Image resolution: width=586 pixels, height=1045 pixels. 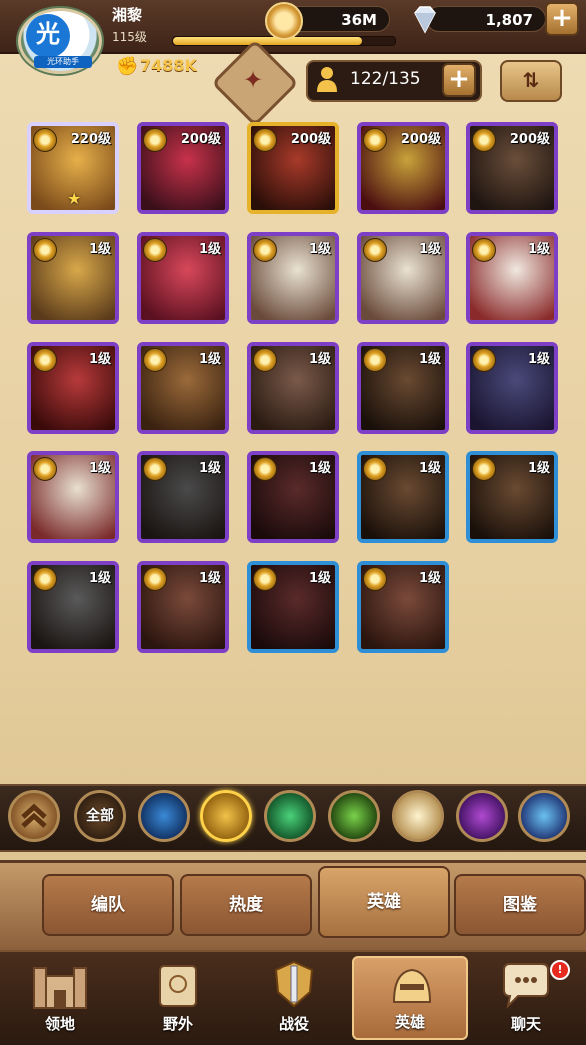 What do you see at coordinates (520, 905) in the screenshot?
I see `tab-collection: 图鉴` at bounding box center [520, 905].